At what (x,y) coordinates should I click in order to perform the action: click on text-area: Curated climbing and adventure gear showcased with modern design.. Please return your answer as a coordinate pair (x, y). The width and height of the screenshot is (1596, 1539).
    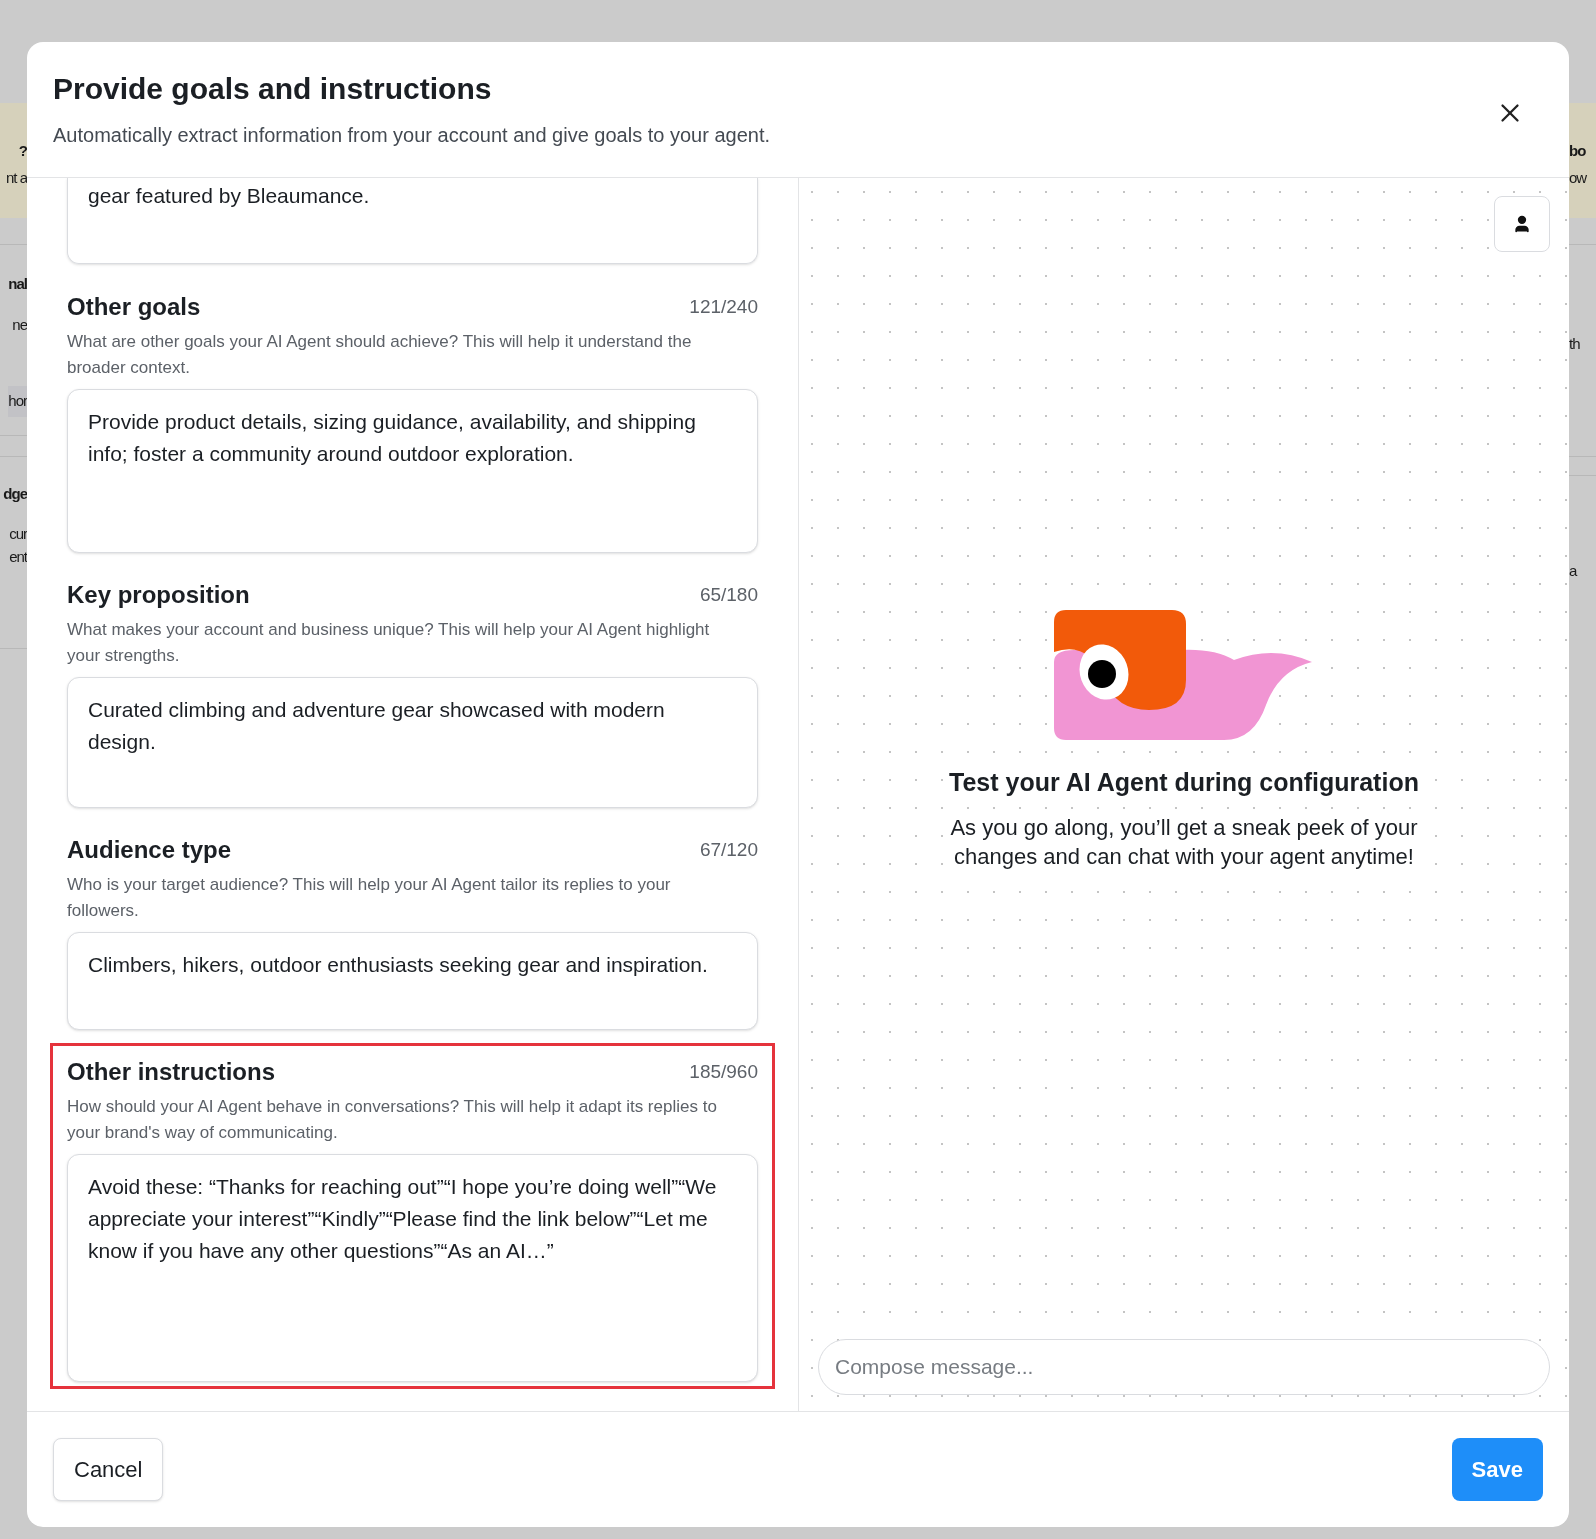
    Looking at the image, I should click on (412, 742).